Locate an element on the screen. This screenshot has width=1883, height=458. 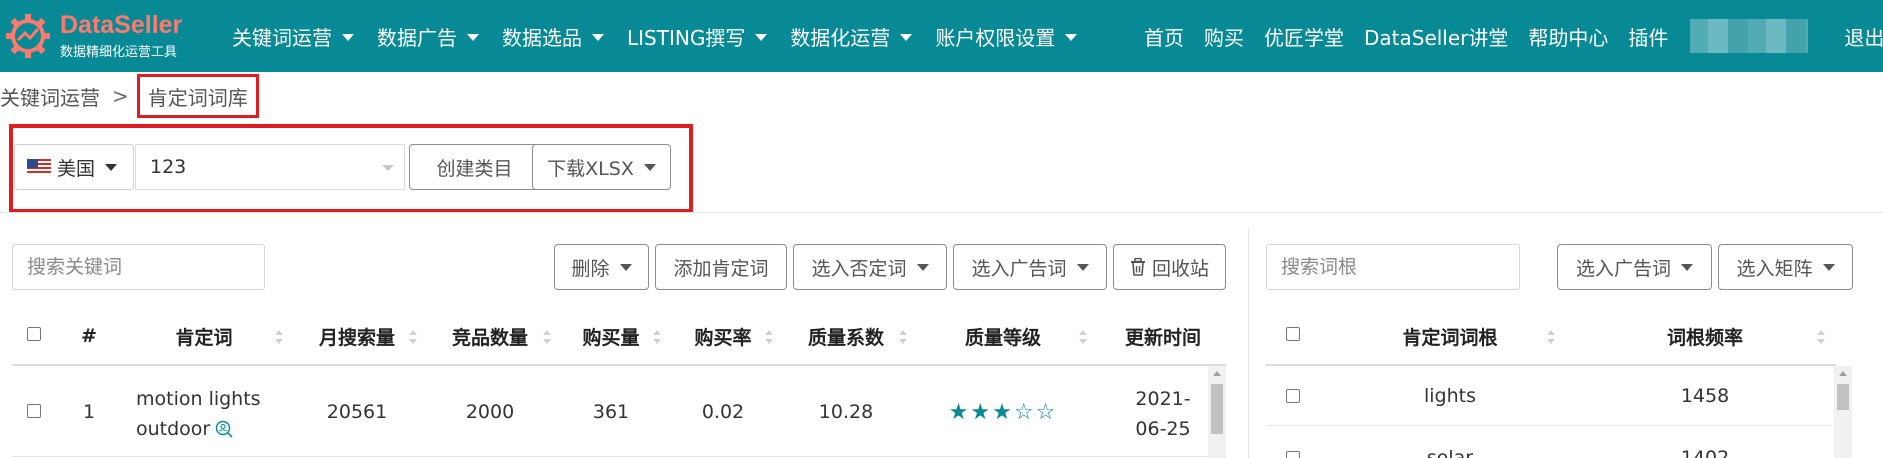
col-header-competitors: 竞品数量 is located at coordinates (490, 336).